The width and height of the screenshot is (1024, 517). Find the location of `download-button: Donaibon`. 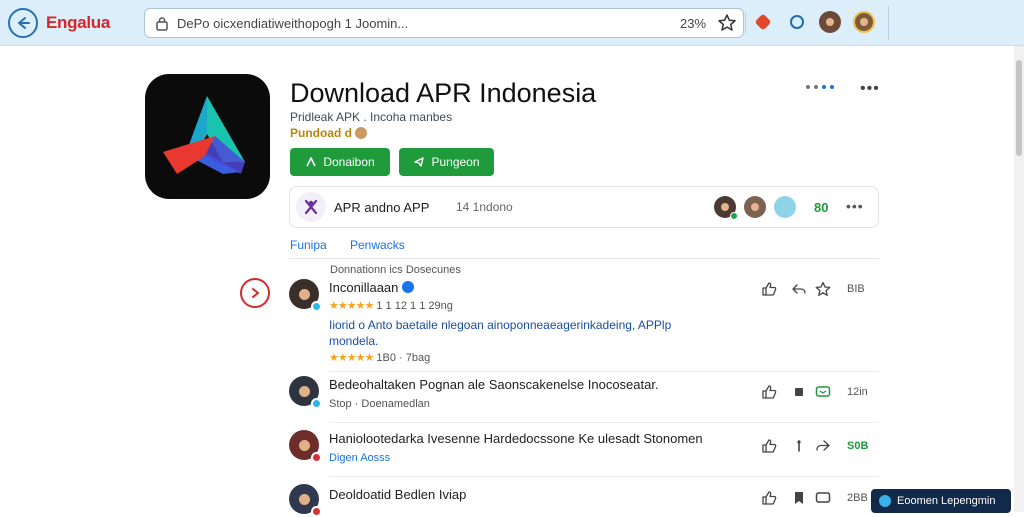

download-button: Donaibon is located at coordinates (340, 162).